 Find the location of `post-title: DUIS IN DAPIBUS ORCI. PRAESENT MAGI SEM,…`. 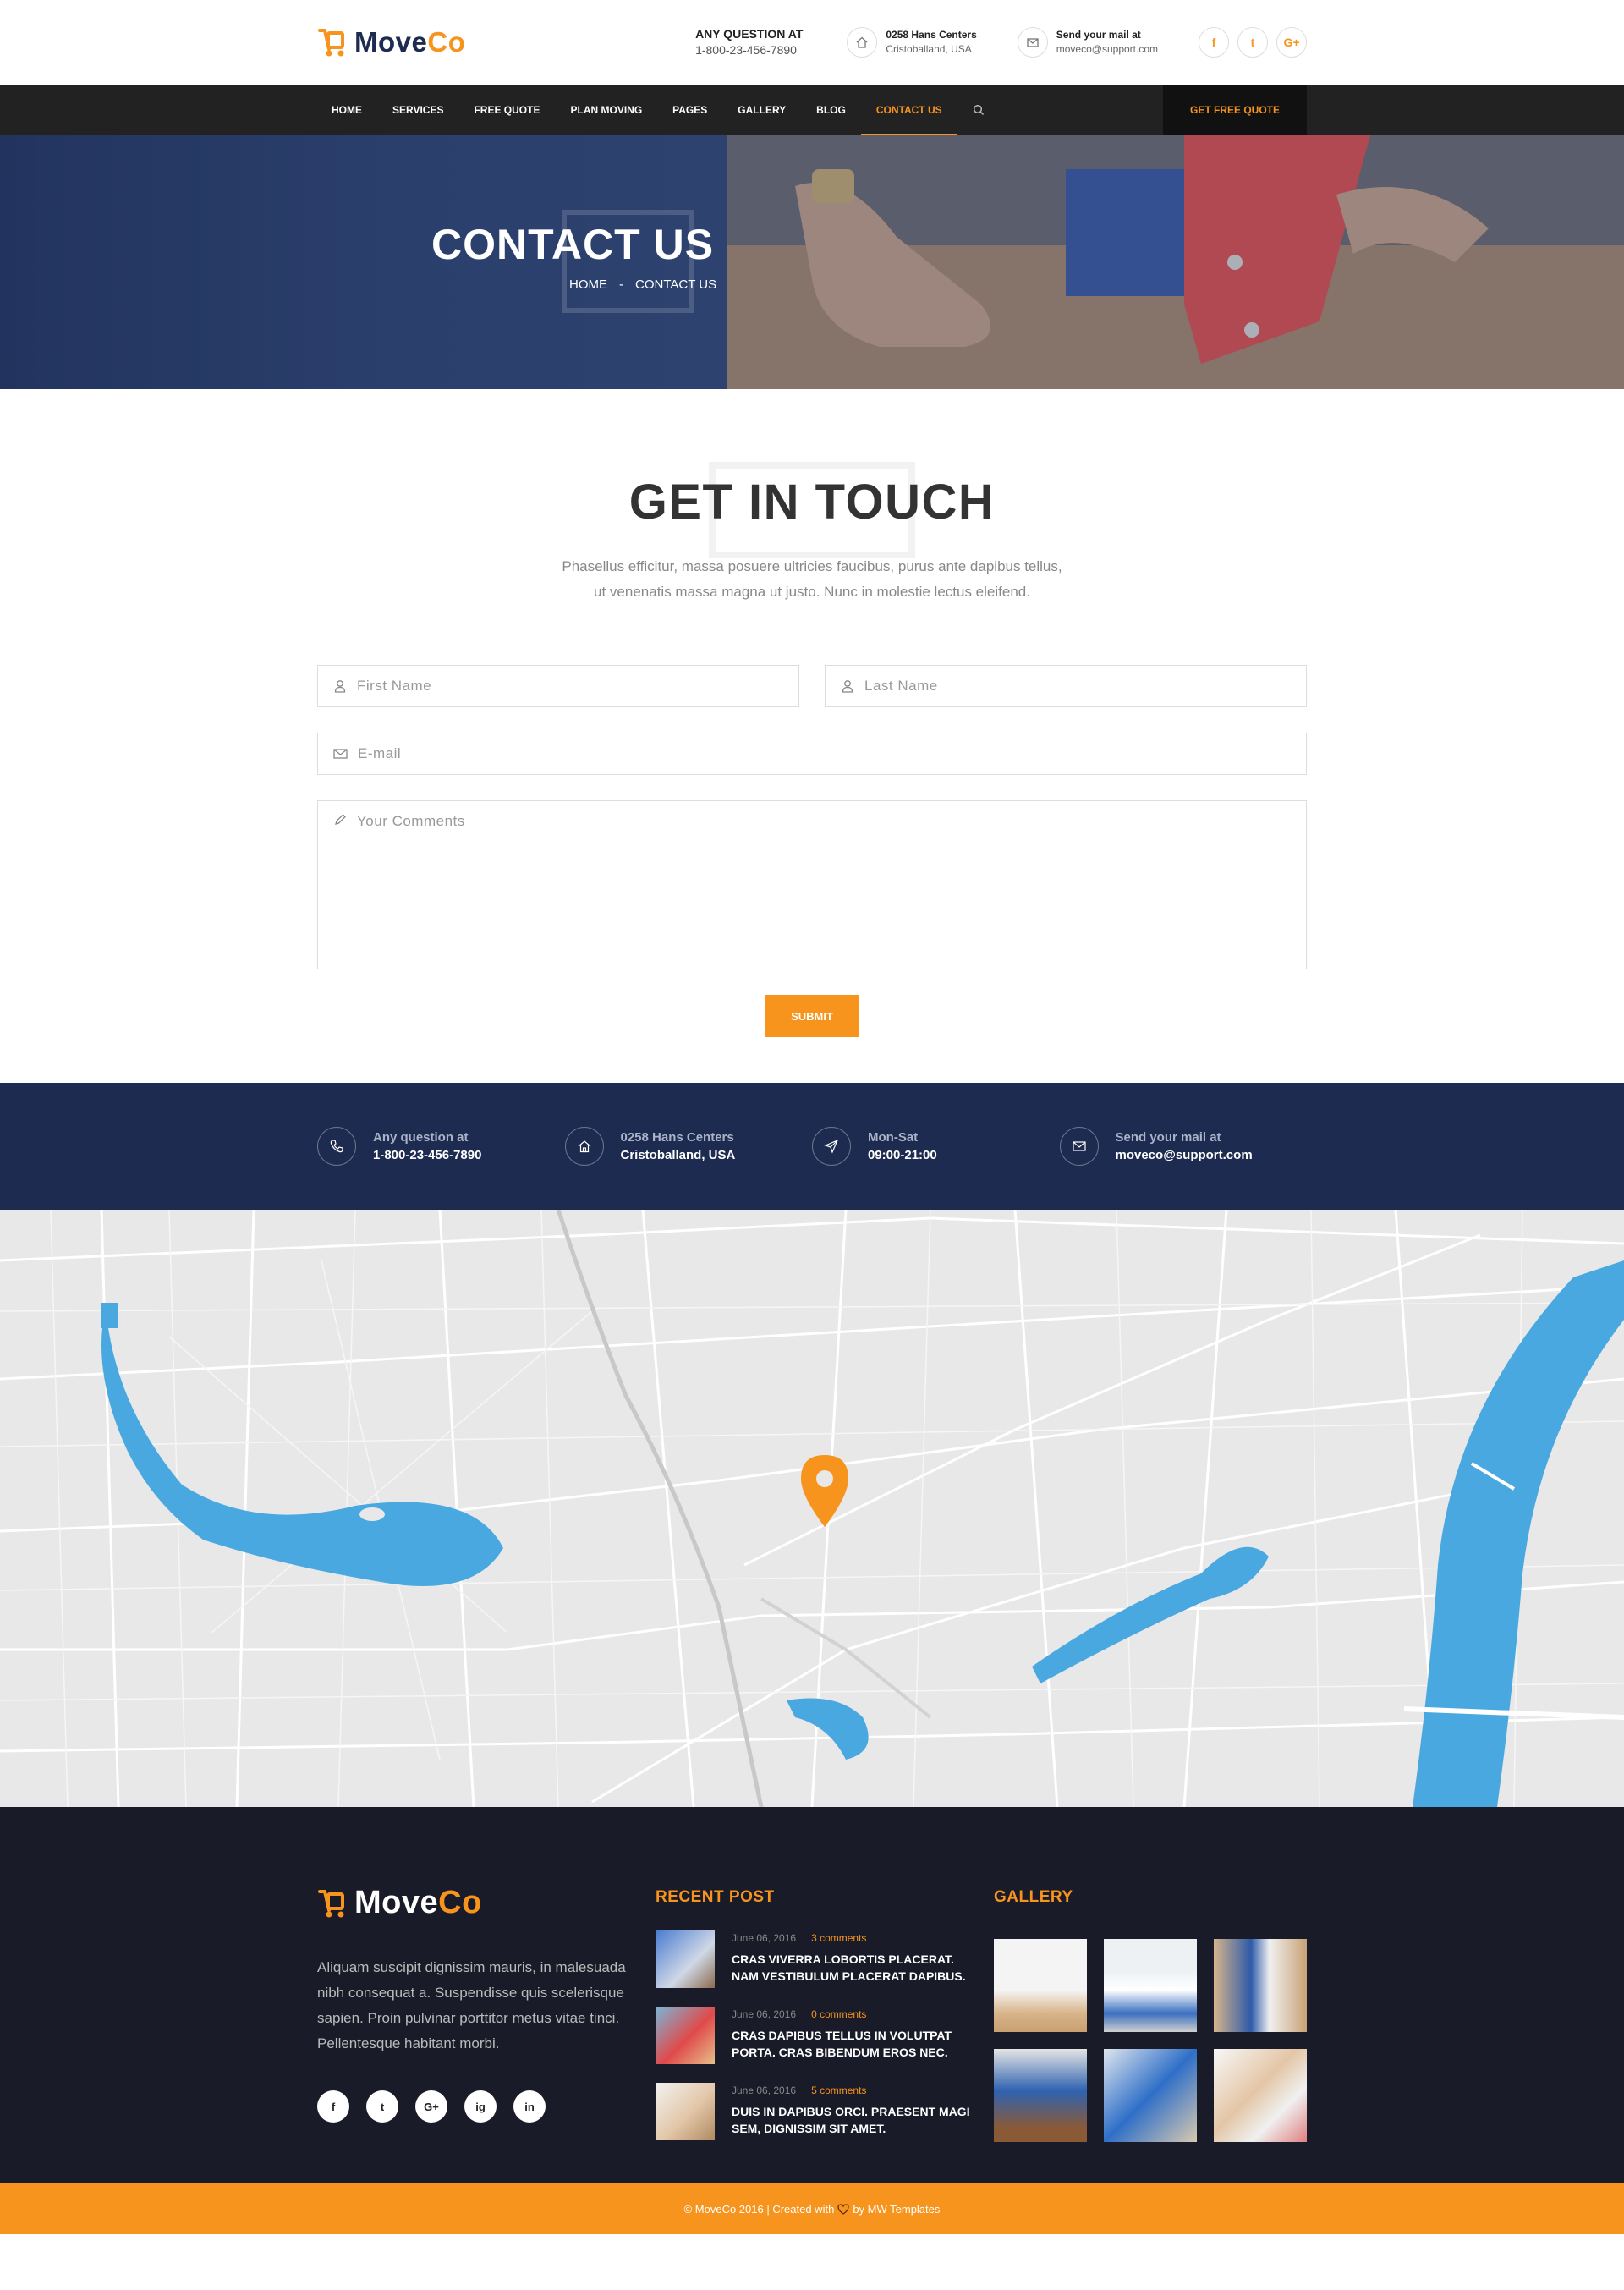

post-title: DUIS IN DAPIBUS ORCI. PRAESENT MAGI SEM,… is located at coordinates (855, 2120).